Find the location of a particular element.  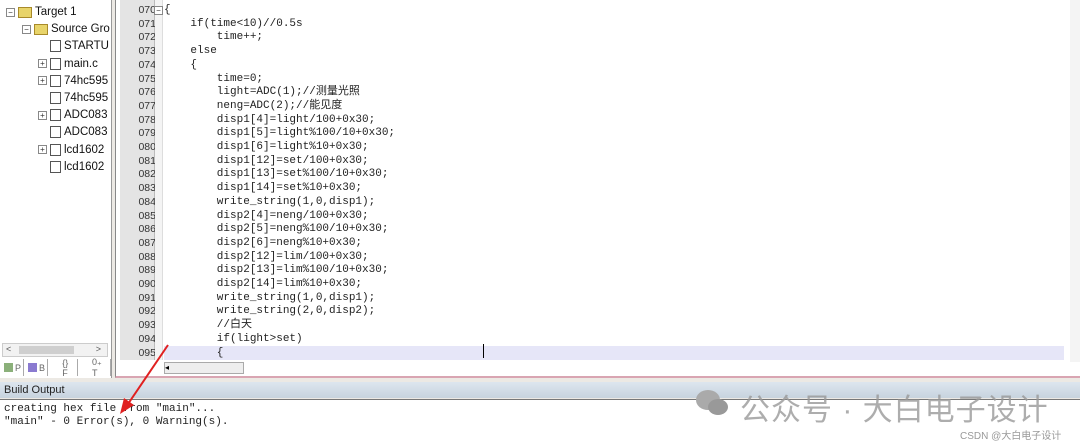

code-line: disp2[6]=neng%10+0x30; is located at coordinates (614, 243).